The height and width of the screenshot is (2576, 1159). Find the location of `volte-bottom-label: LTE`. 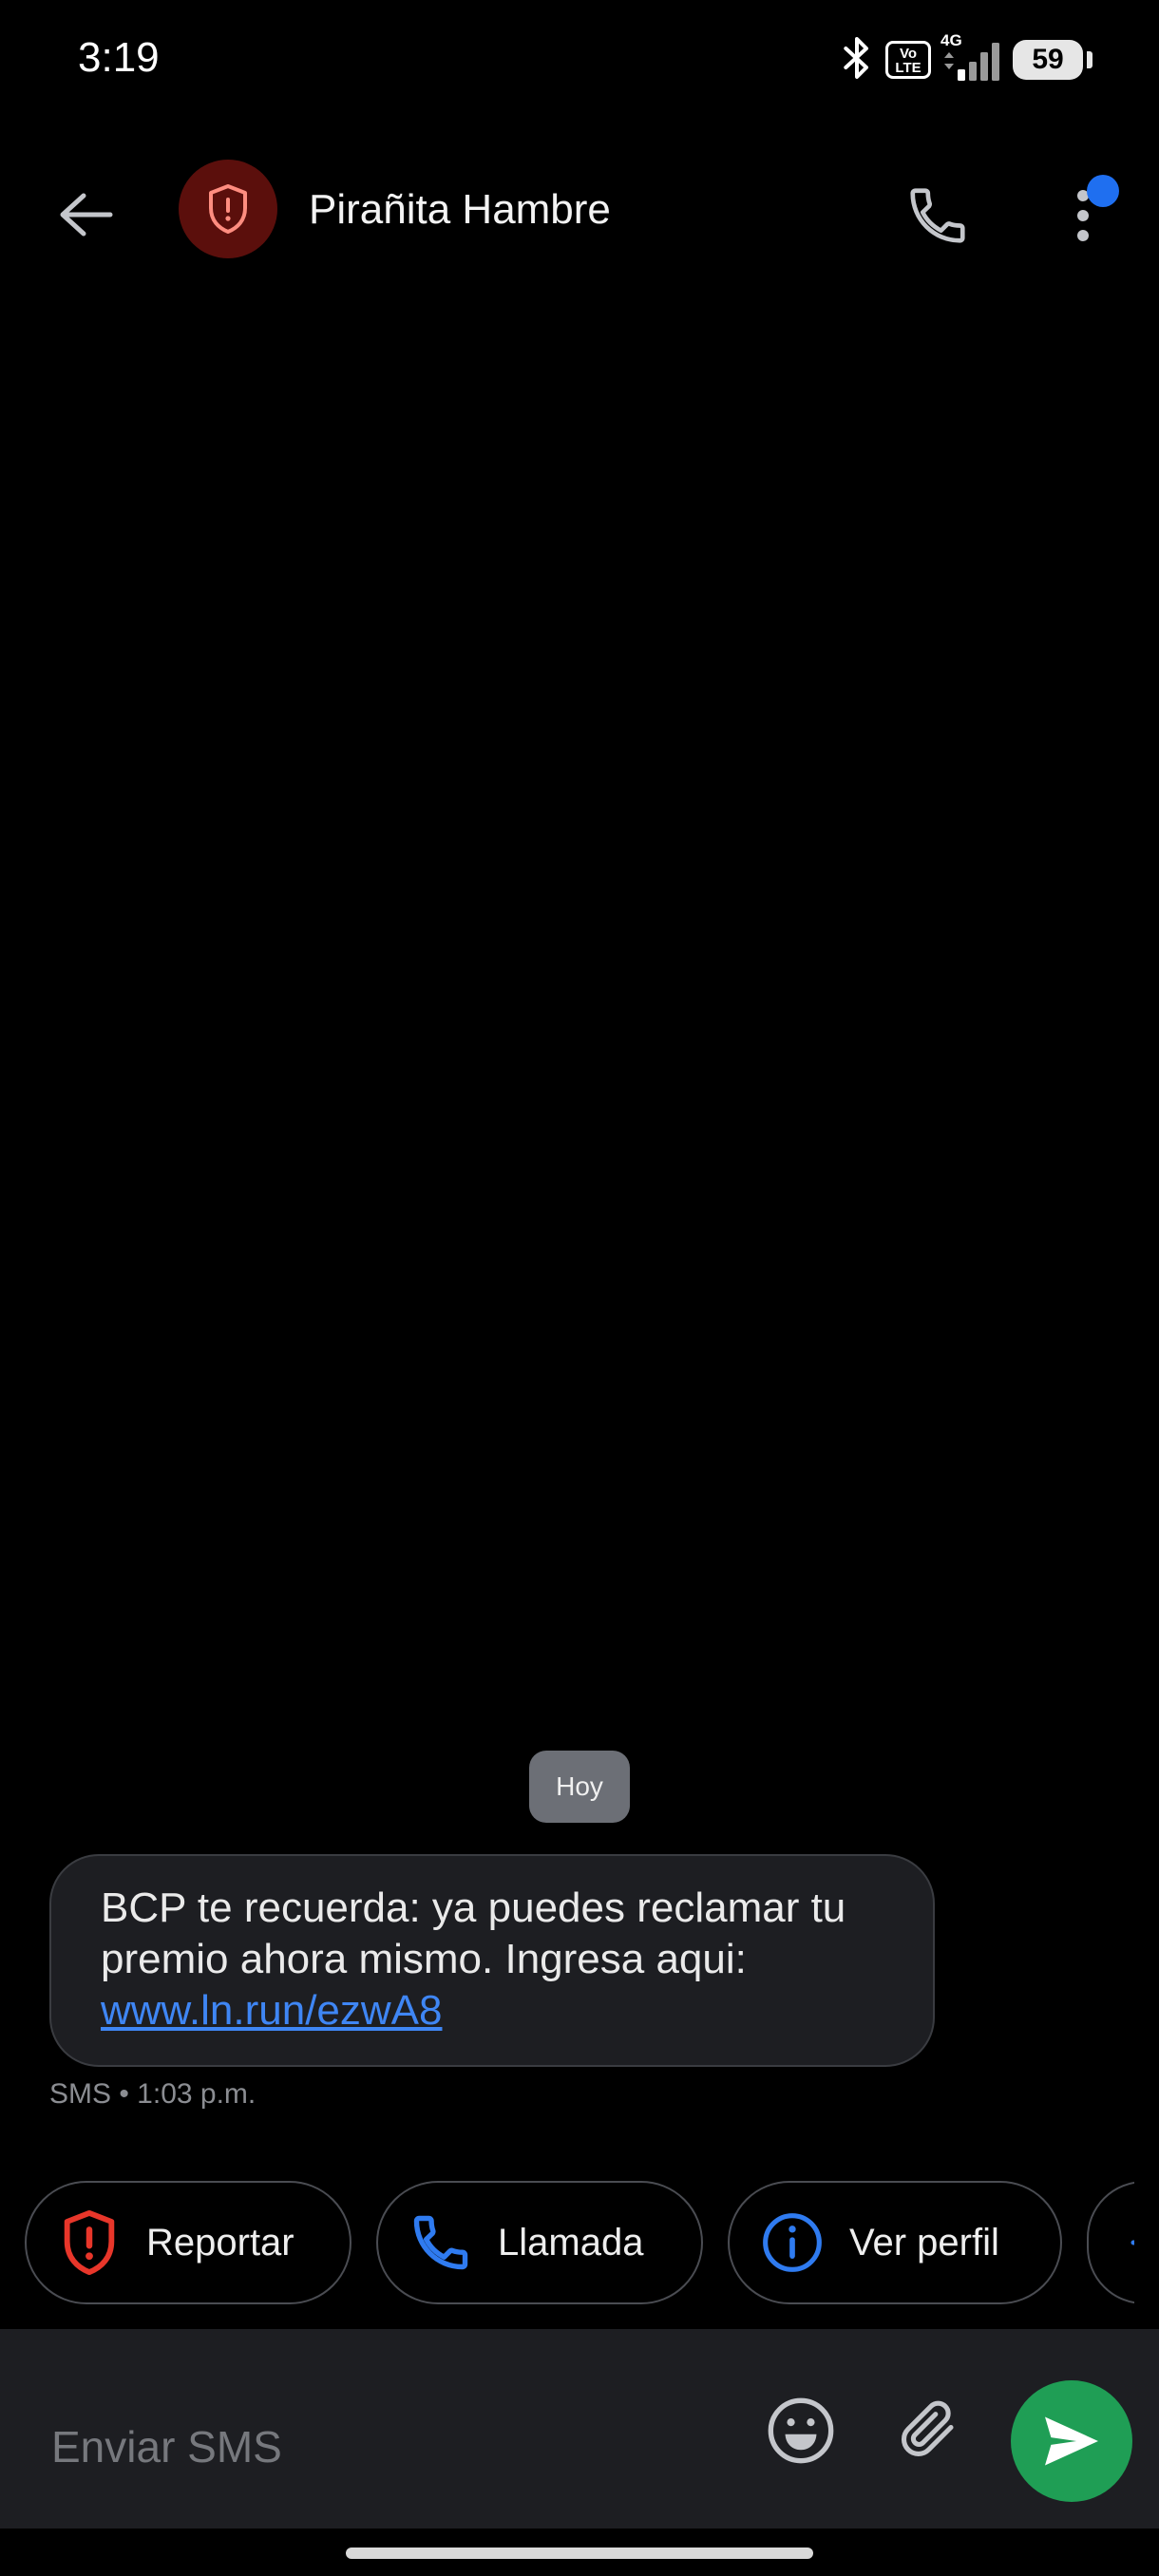

volte-bottom-label: LTE is located at coordinates (908, 68).